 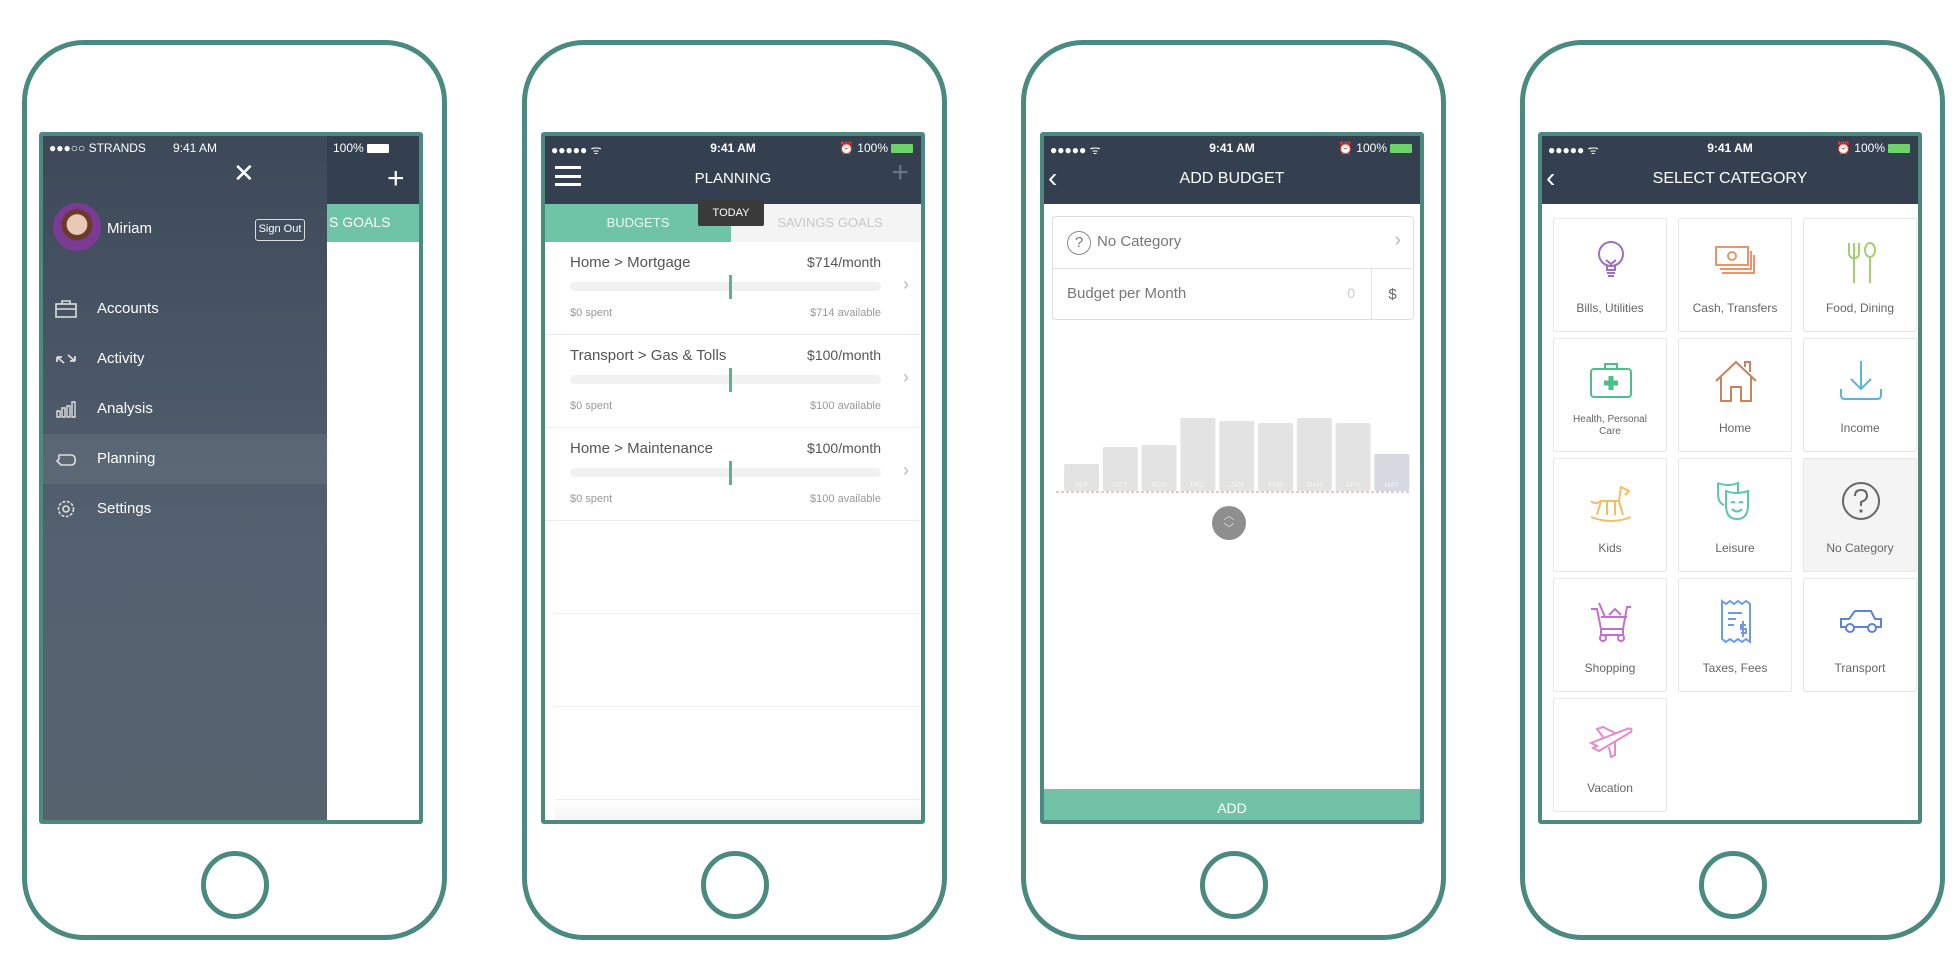 I want to click on status-bar: ●●●○○ STRANDS 9:41 AM, so click(x=185, y=148).